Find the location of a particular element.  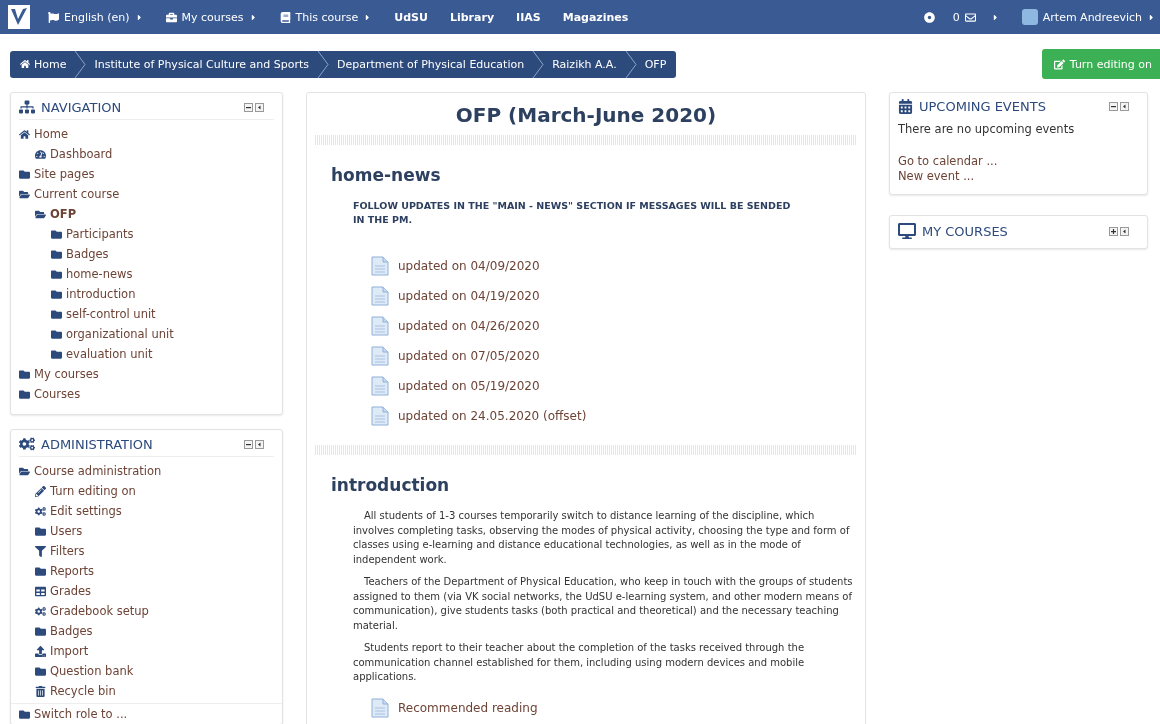

book-icon is located at coordinates (285, 17).